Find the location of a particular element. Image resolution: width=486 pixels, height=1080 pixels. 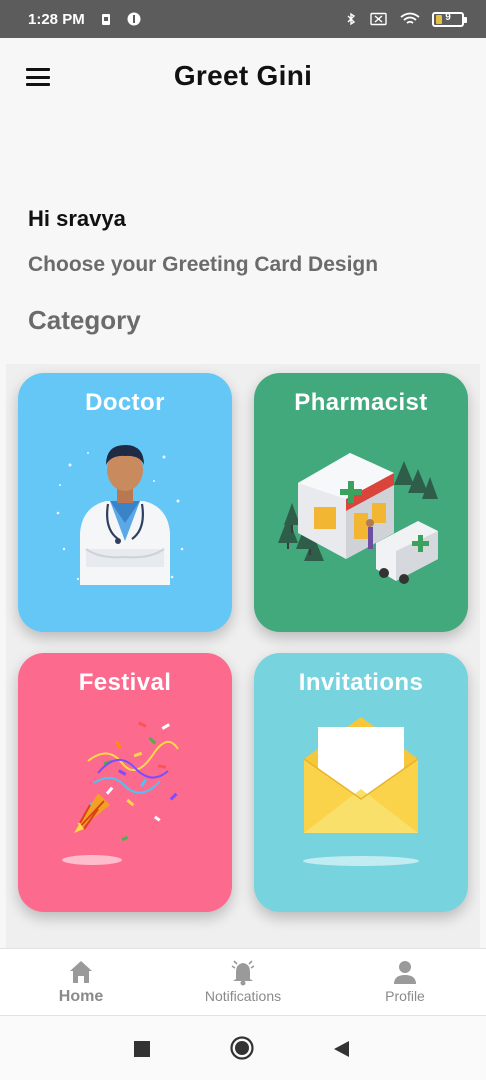

nav-item-notifications: Notifications is located at coordinates (243, 980).